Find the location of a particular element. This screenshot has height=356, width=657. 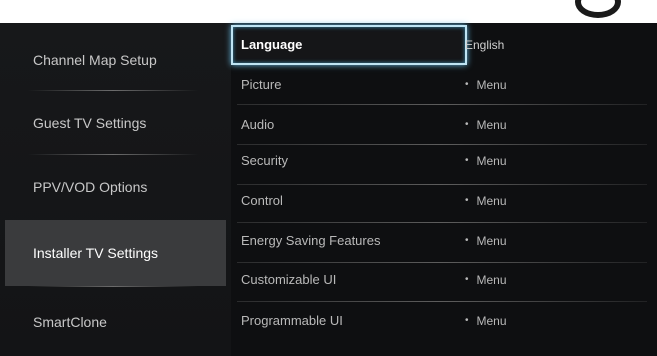

left-item-ppv-vod-options: PPV/VOD Options is located at coordinates (115, 187).